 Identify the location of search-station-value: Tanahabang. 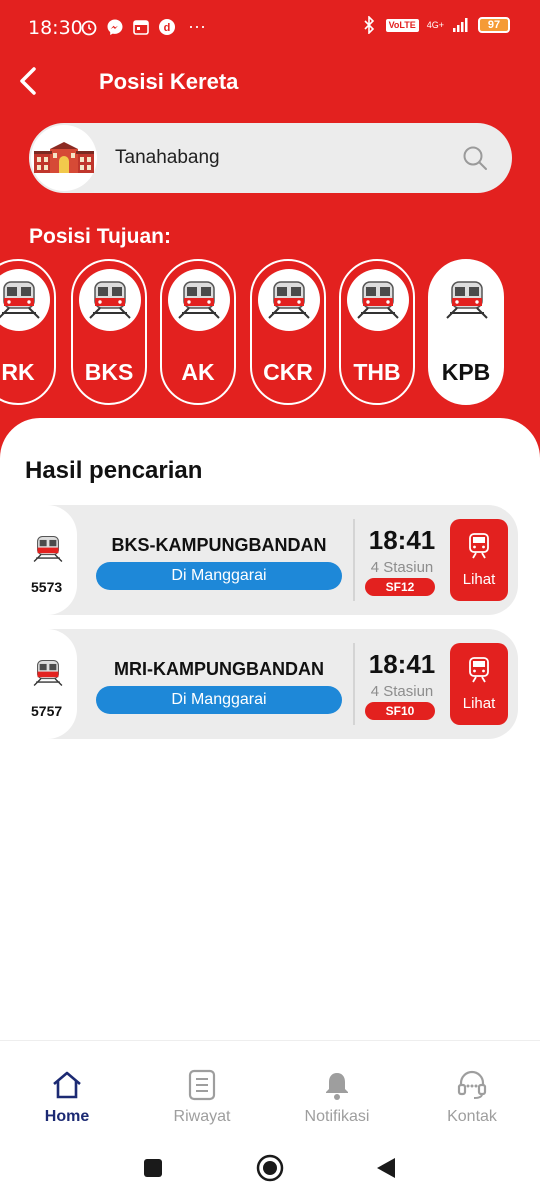
(167, 157).